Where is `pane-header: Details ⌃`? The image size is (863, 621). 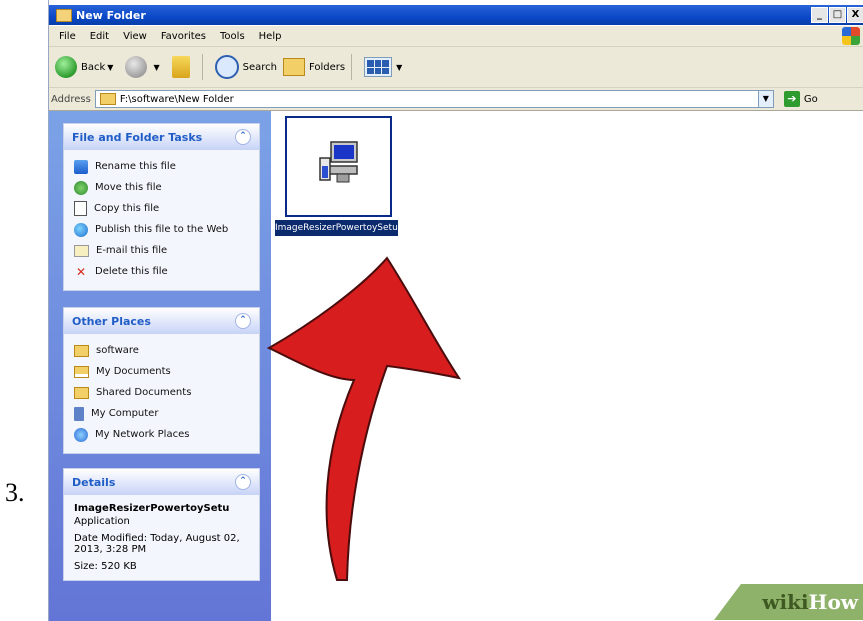 pane-header: Details ⌃ is located at coordinates (161, 482).